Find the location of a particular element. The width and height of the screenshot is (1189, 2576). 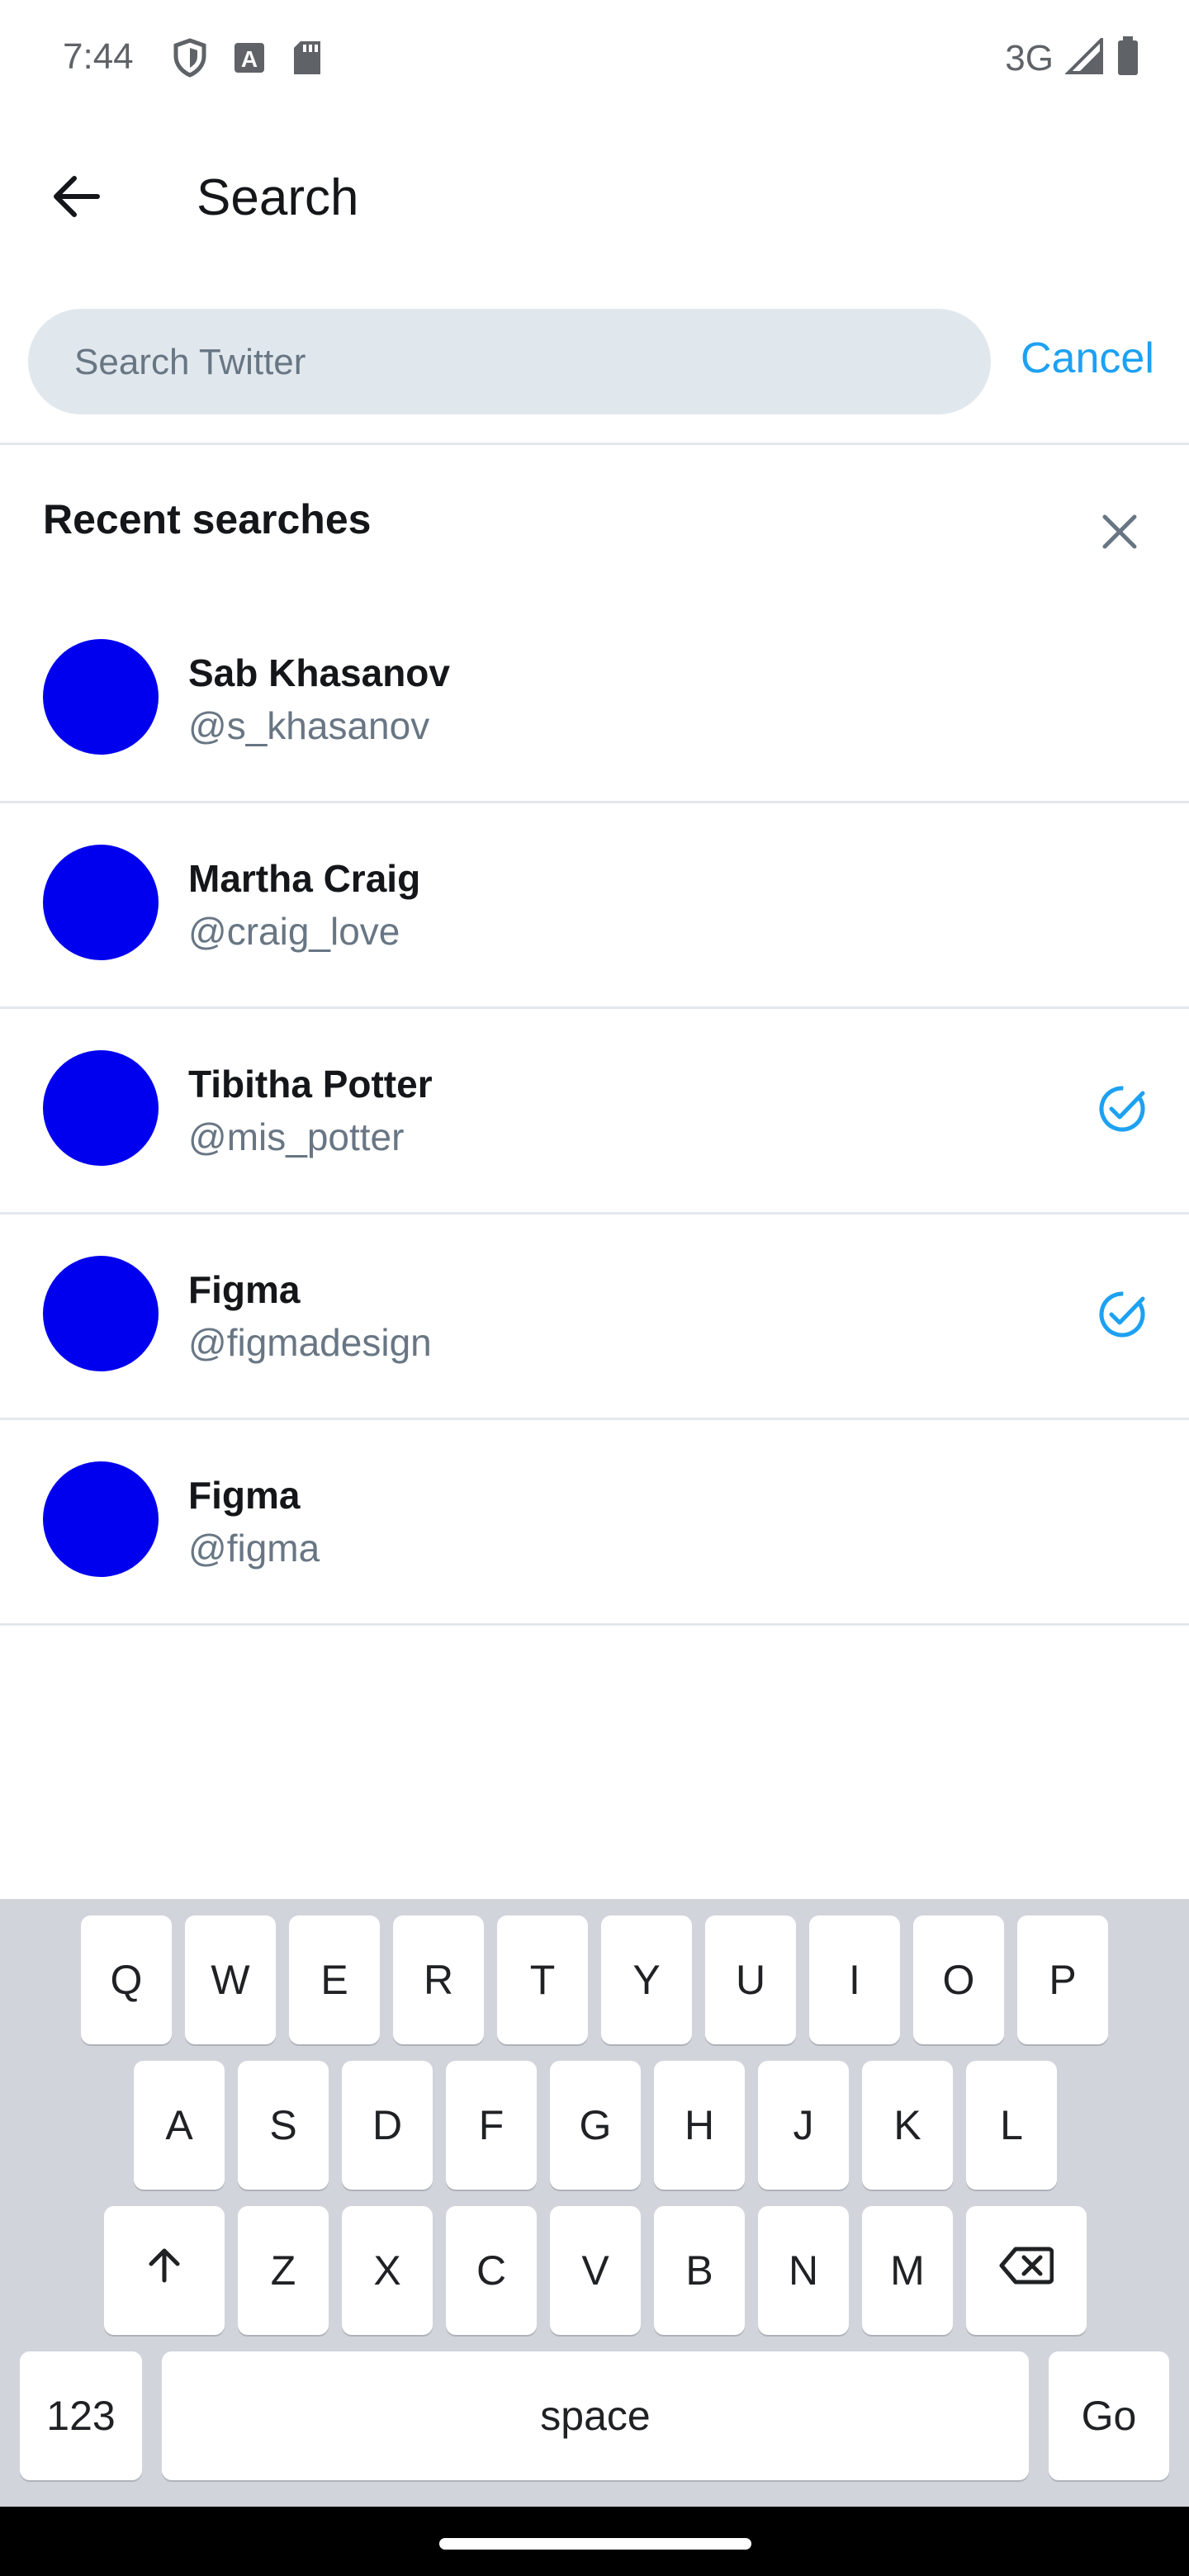

go-key: Go is located at coordinates (1109, 2415).